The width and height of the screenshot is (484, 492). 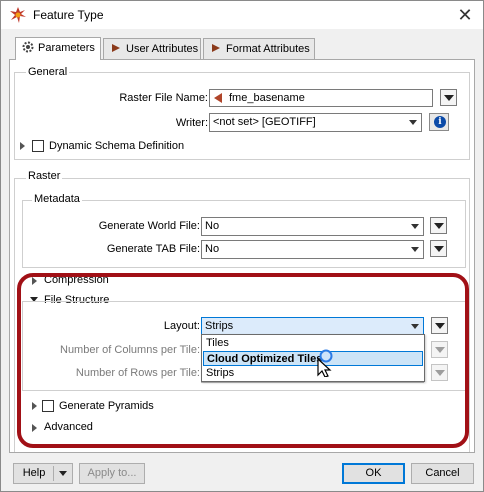 What do you see at coordinates (68, 427) in the screenshot?
I see `advanced-label: Advanced` at bounding box center [68, 427].